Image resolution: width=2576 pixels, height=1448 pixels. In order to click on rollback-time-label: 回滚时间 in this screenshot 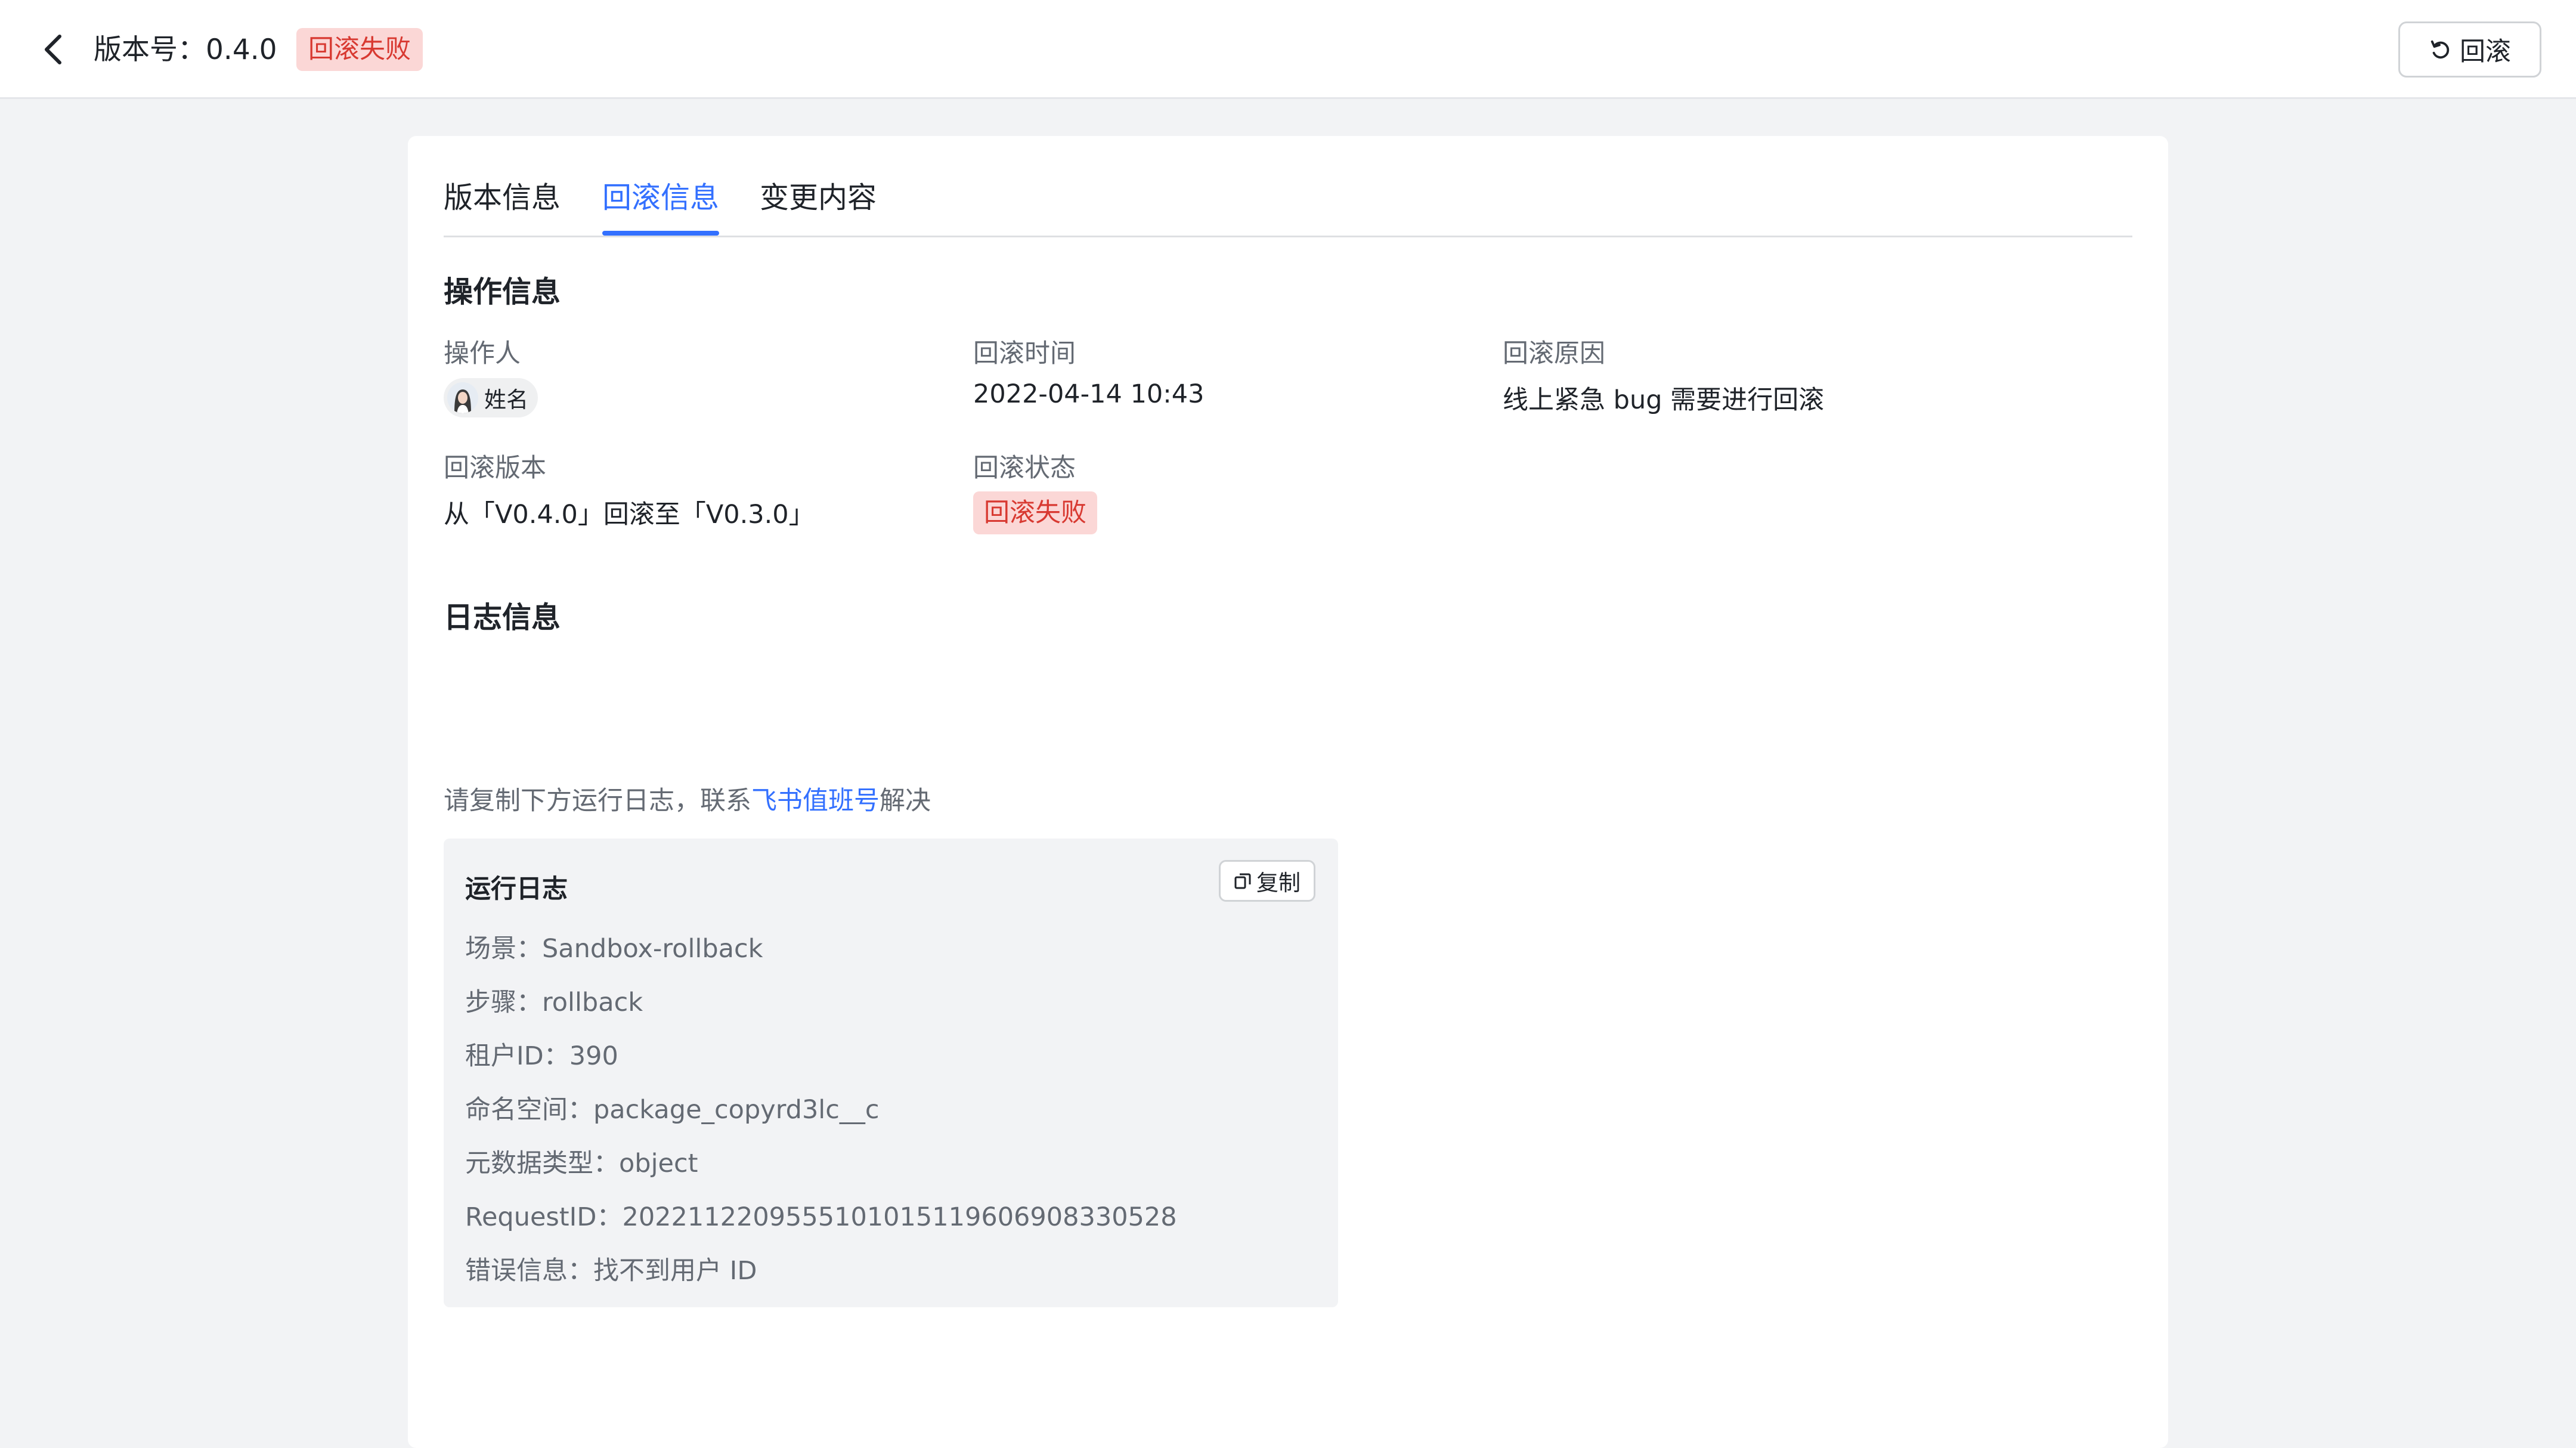, I will do `click(1024, 354)`.